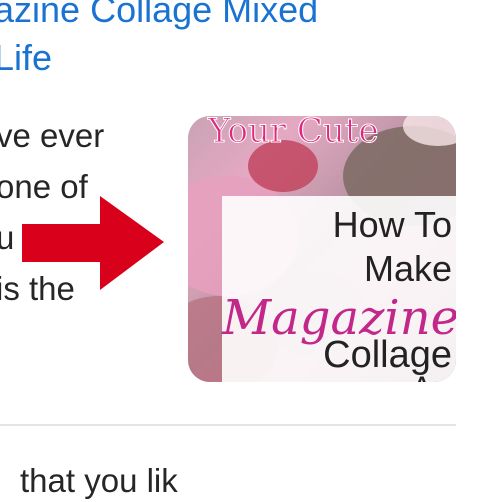 The width and height of the screenshot is (480, 502). I want to click on background-text: Your Cute, so click(293, 133).